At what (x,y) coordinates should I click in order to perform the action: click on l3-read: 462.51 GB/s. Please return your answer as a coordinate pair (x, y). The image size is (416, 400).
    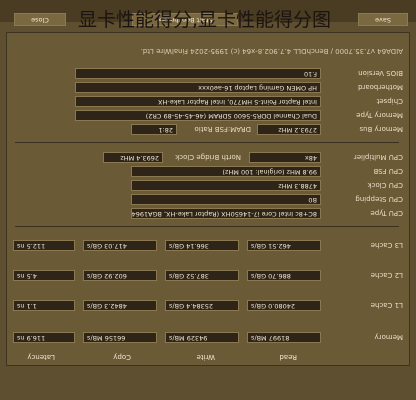
    Looking at the image, I should click on (284, 245).